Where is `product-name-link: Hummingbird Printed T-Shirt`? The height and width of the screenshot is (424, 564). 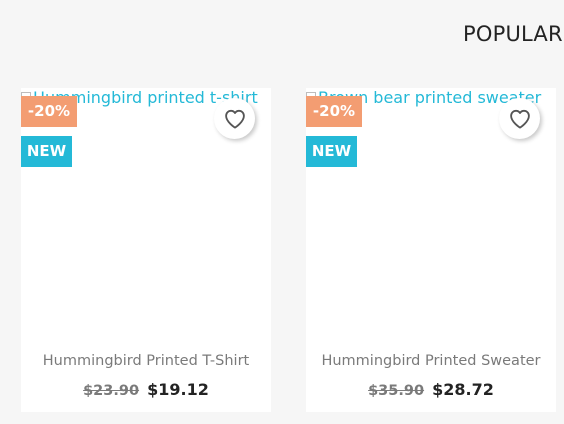
product-name-link: Hummingbird Printed T-Shirt is located at coordinates (146, 361).